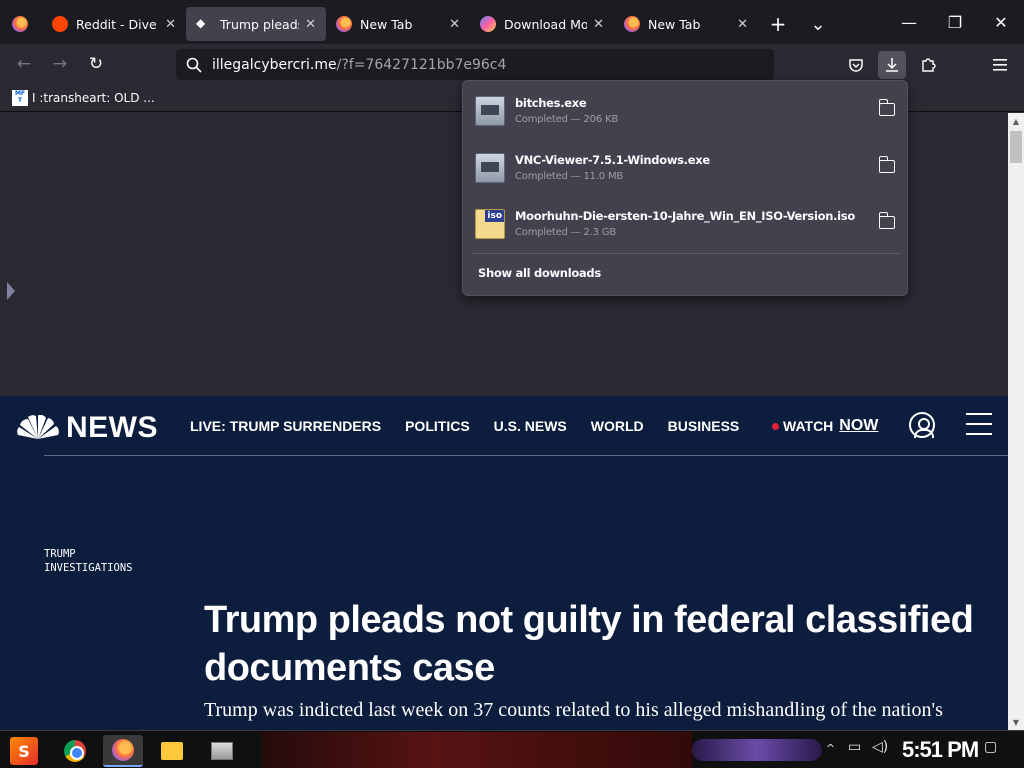 The image size is (1024, 768). I want to click on nav-link-business: BUSINESS, so click(704, 426).